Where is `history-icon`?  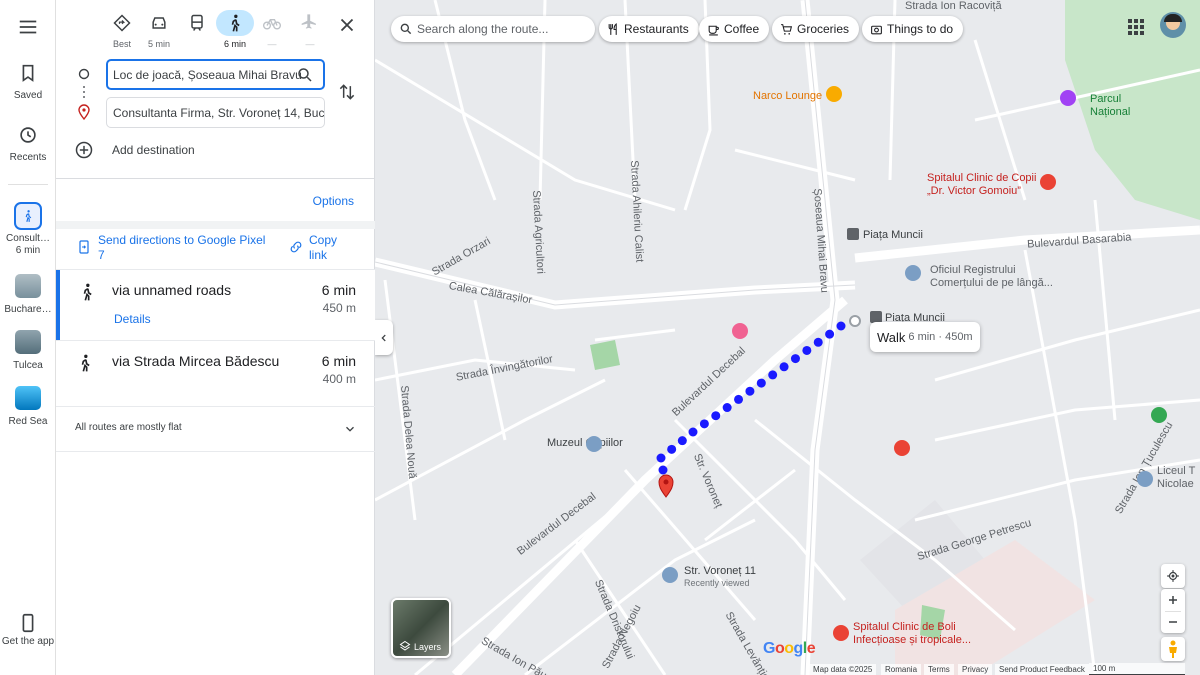 history-icon is located at coordinates (28, 135).